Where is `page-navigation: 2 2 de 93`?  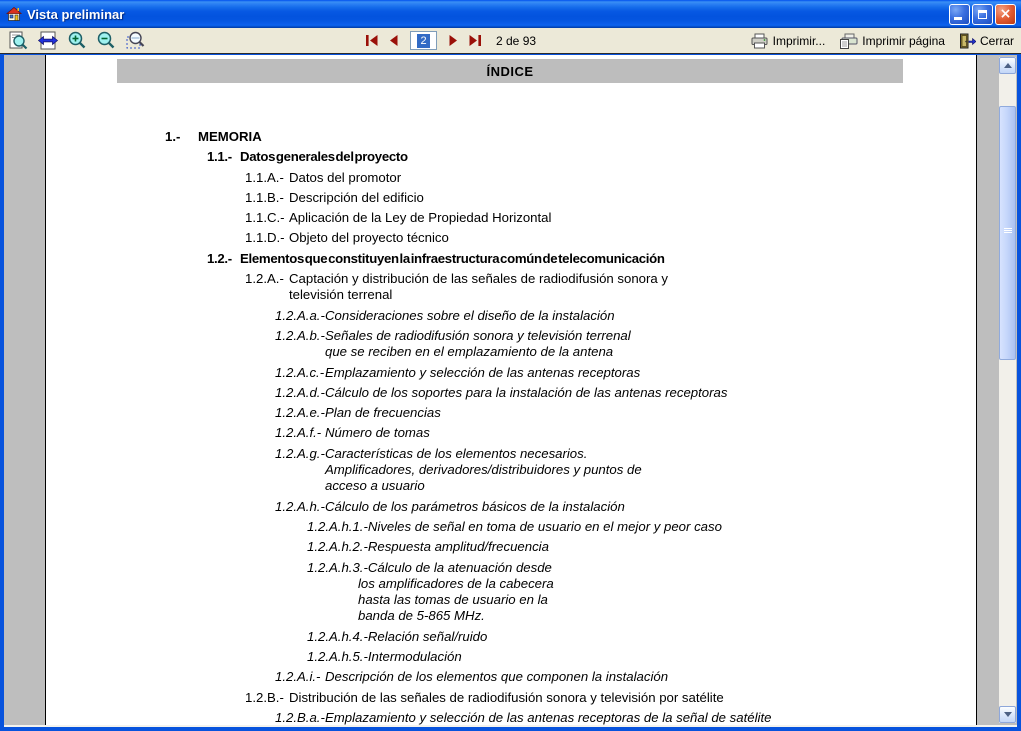 page-navigation: 2 2 de 93 is located at coordinates (450, 40).